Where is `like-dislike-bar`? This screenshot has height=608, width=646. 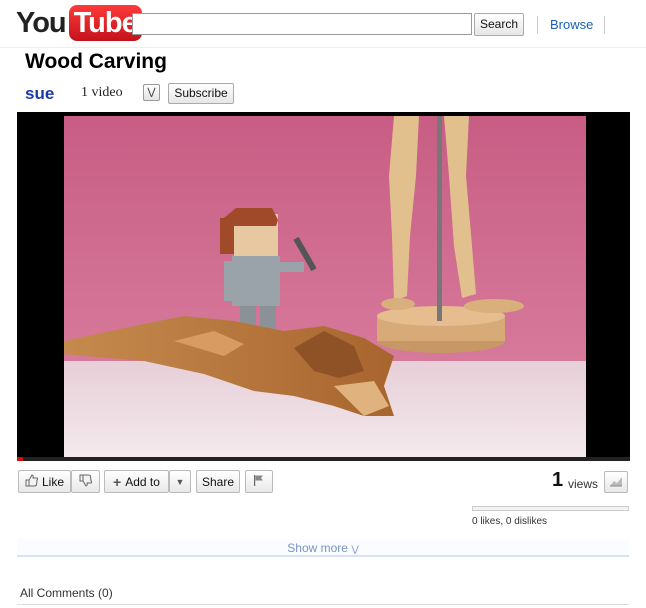
like-dislike-bar is located at coordinates (550, 508).